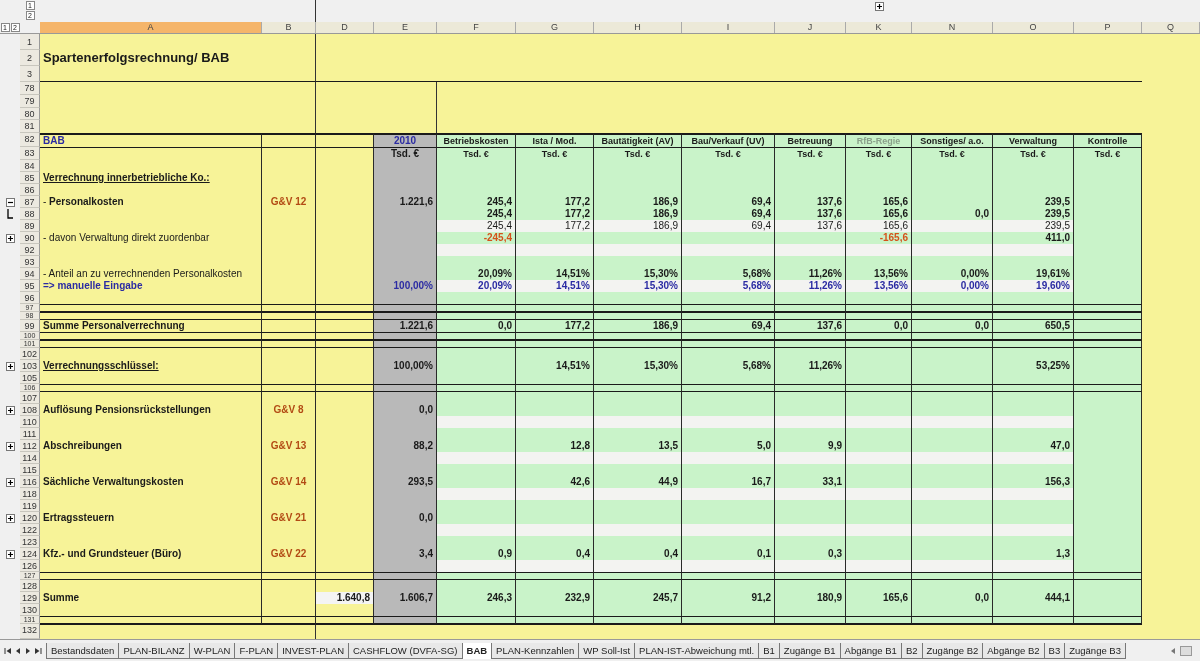  What do you see at coordinates (30, 190) in the screenshot?
I see `row-header: 86` at bounding box center [30, 190].